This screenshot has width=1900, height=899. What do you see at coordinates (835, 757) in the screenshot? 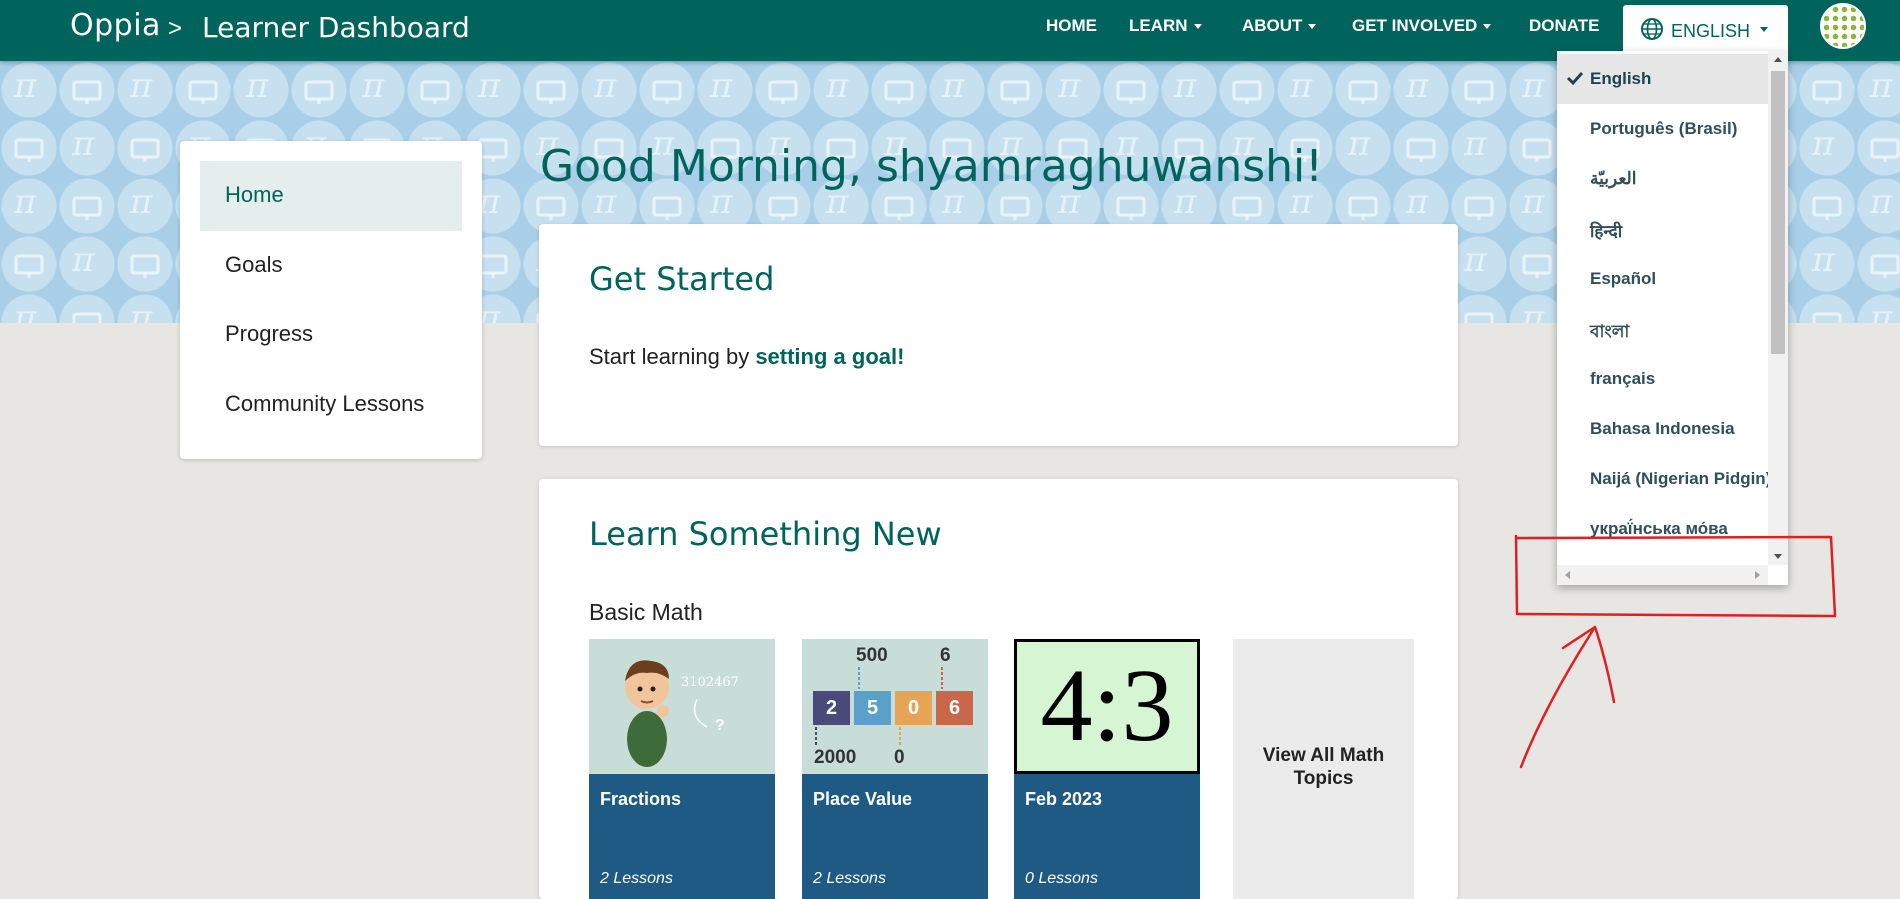
I see `place-value-number: 2000` at bounding box center [835, 757].